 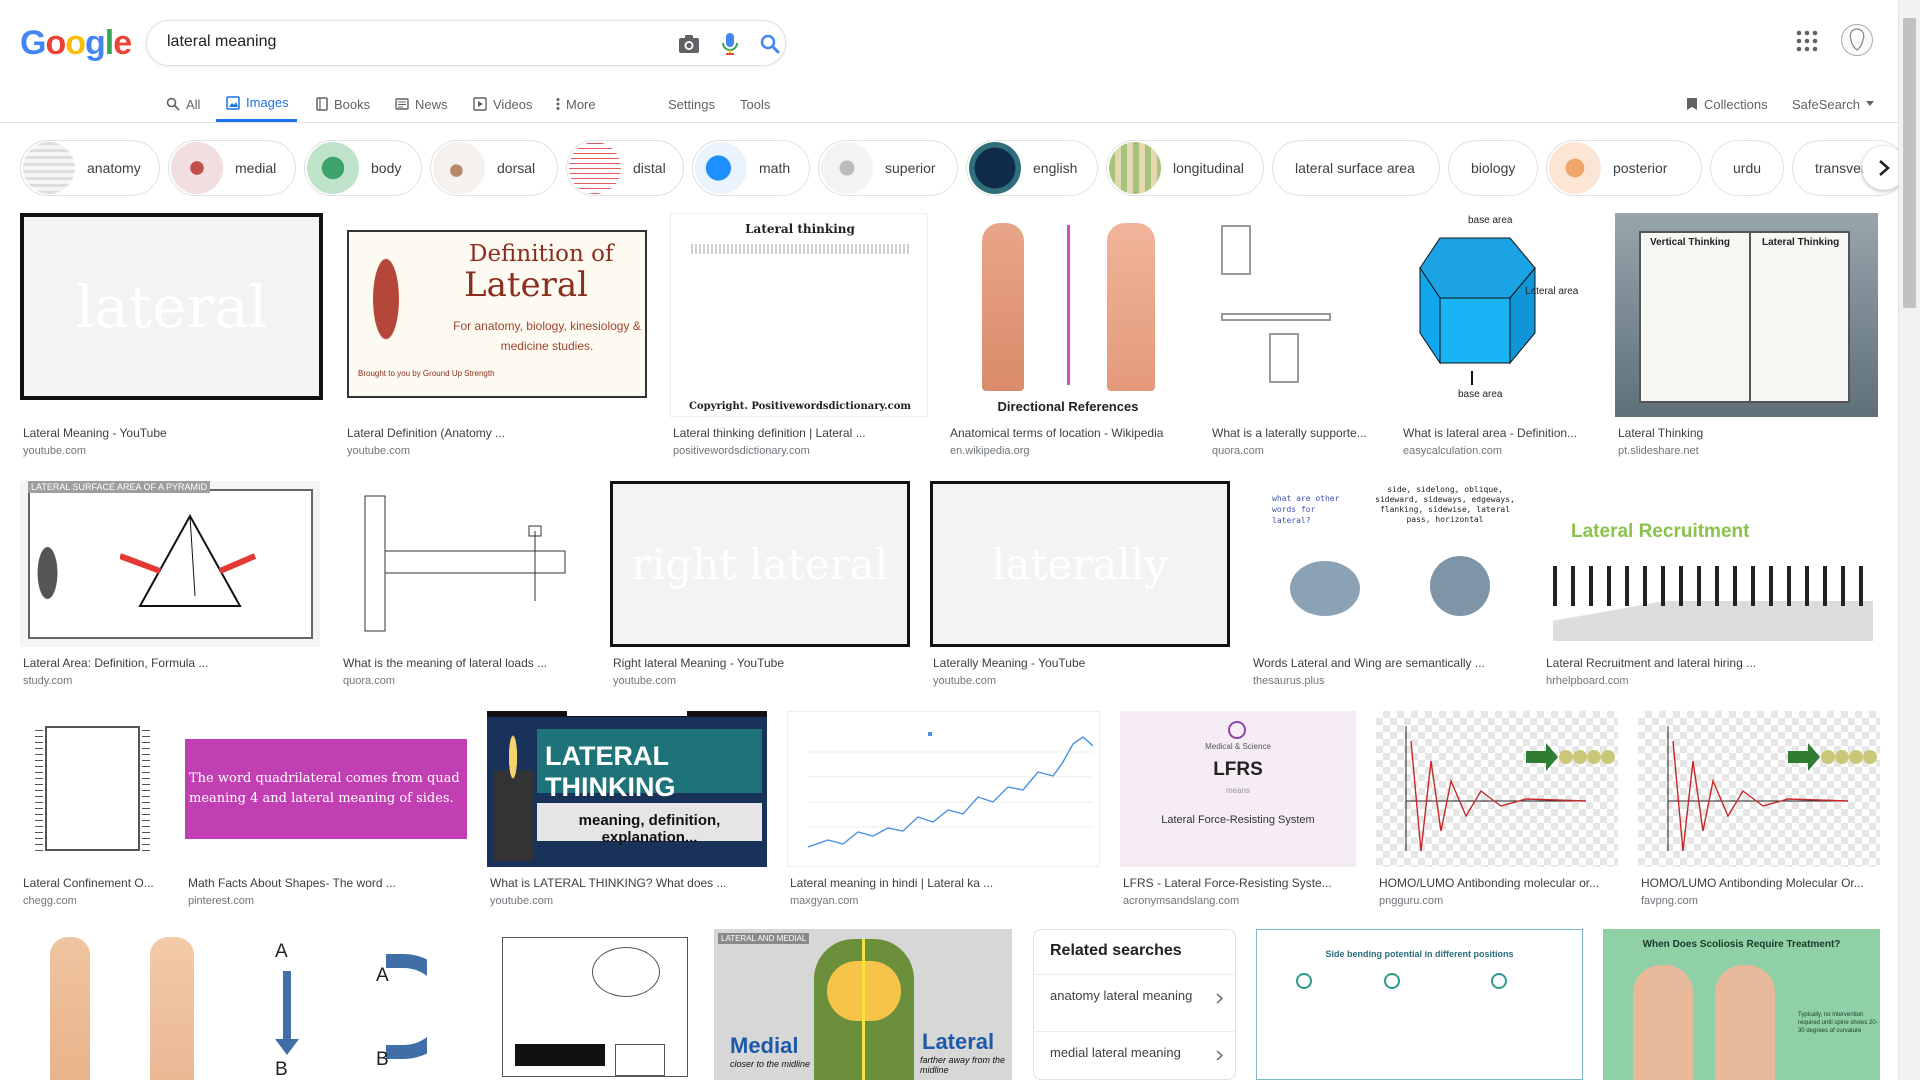 I want to click on google-logo: Google, so click(x=76, y=43).